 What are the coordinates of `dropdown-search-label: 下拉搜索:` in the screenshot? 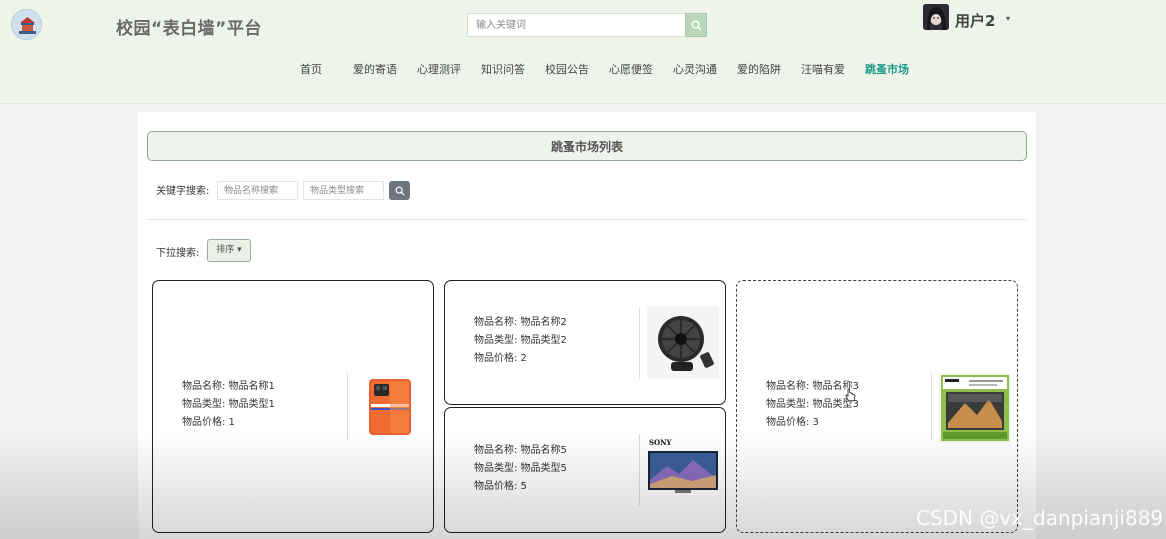 It's located at (178, 253).